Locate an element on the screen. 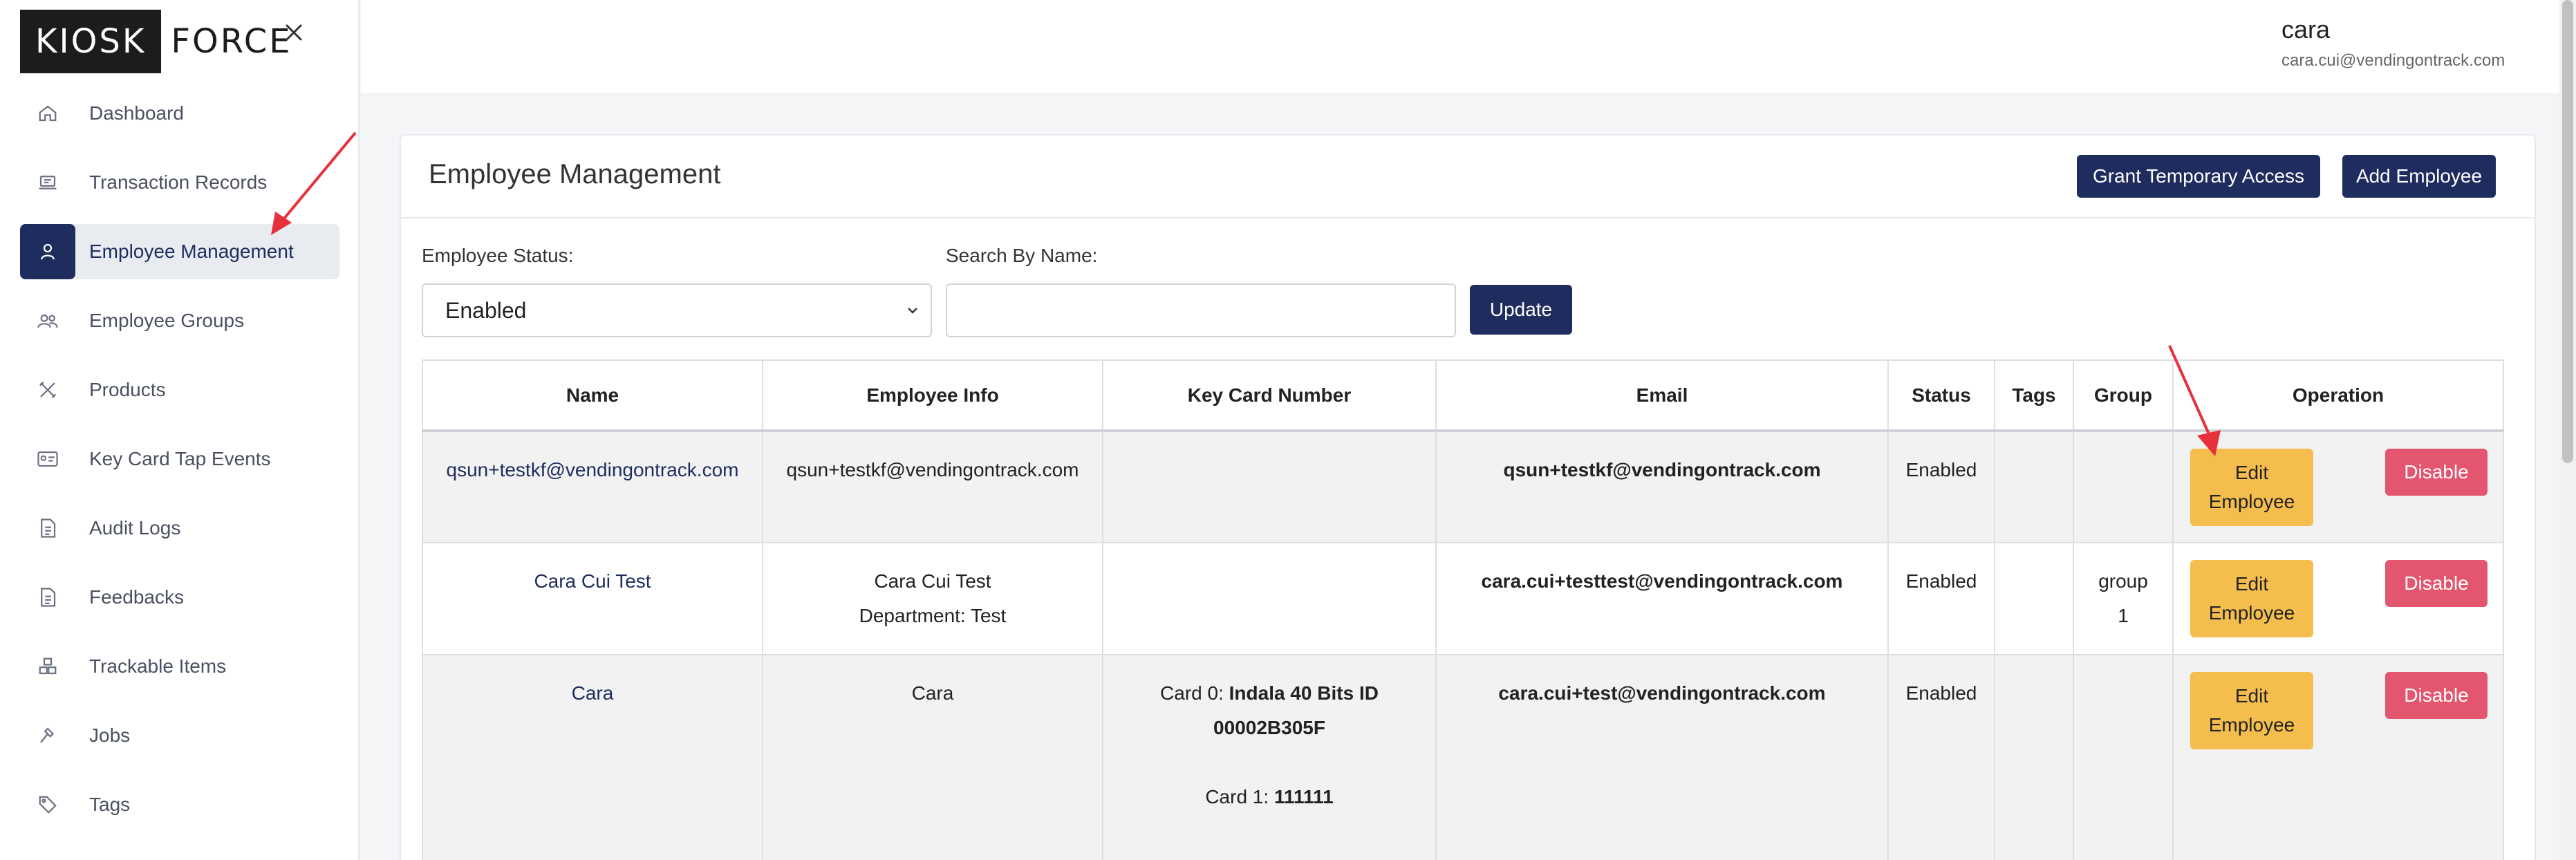 This screenshot has height=860, width=2576. employee-status-select: Enabled is located at coordinates (677, 310).